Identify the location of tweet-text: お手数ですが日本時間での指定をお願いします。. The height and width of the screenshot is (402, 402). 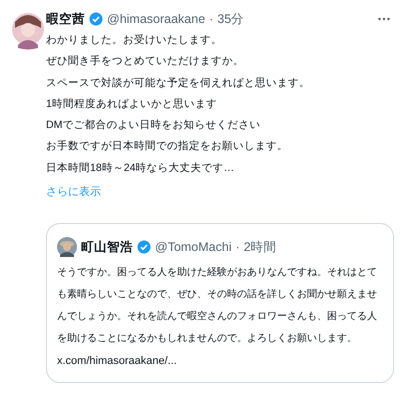
(167, 146).